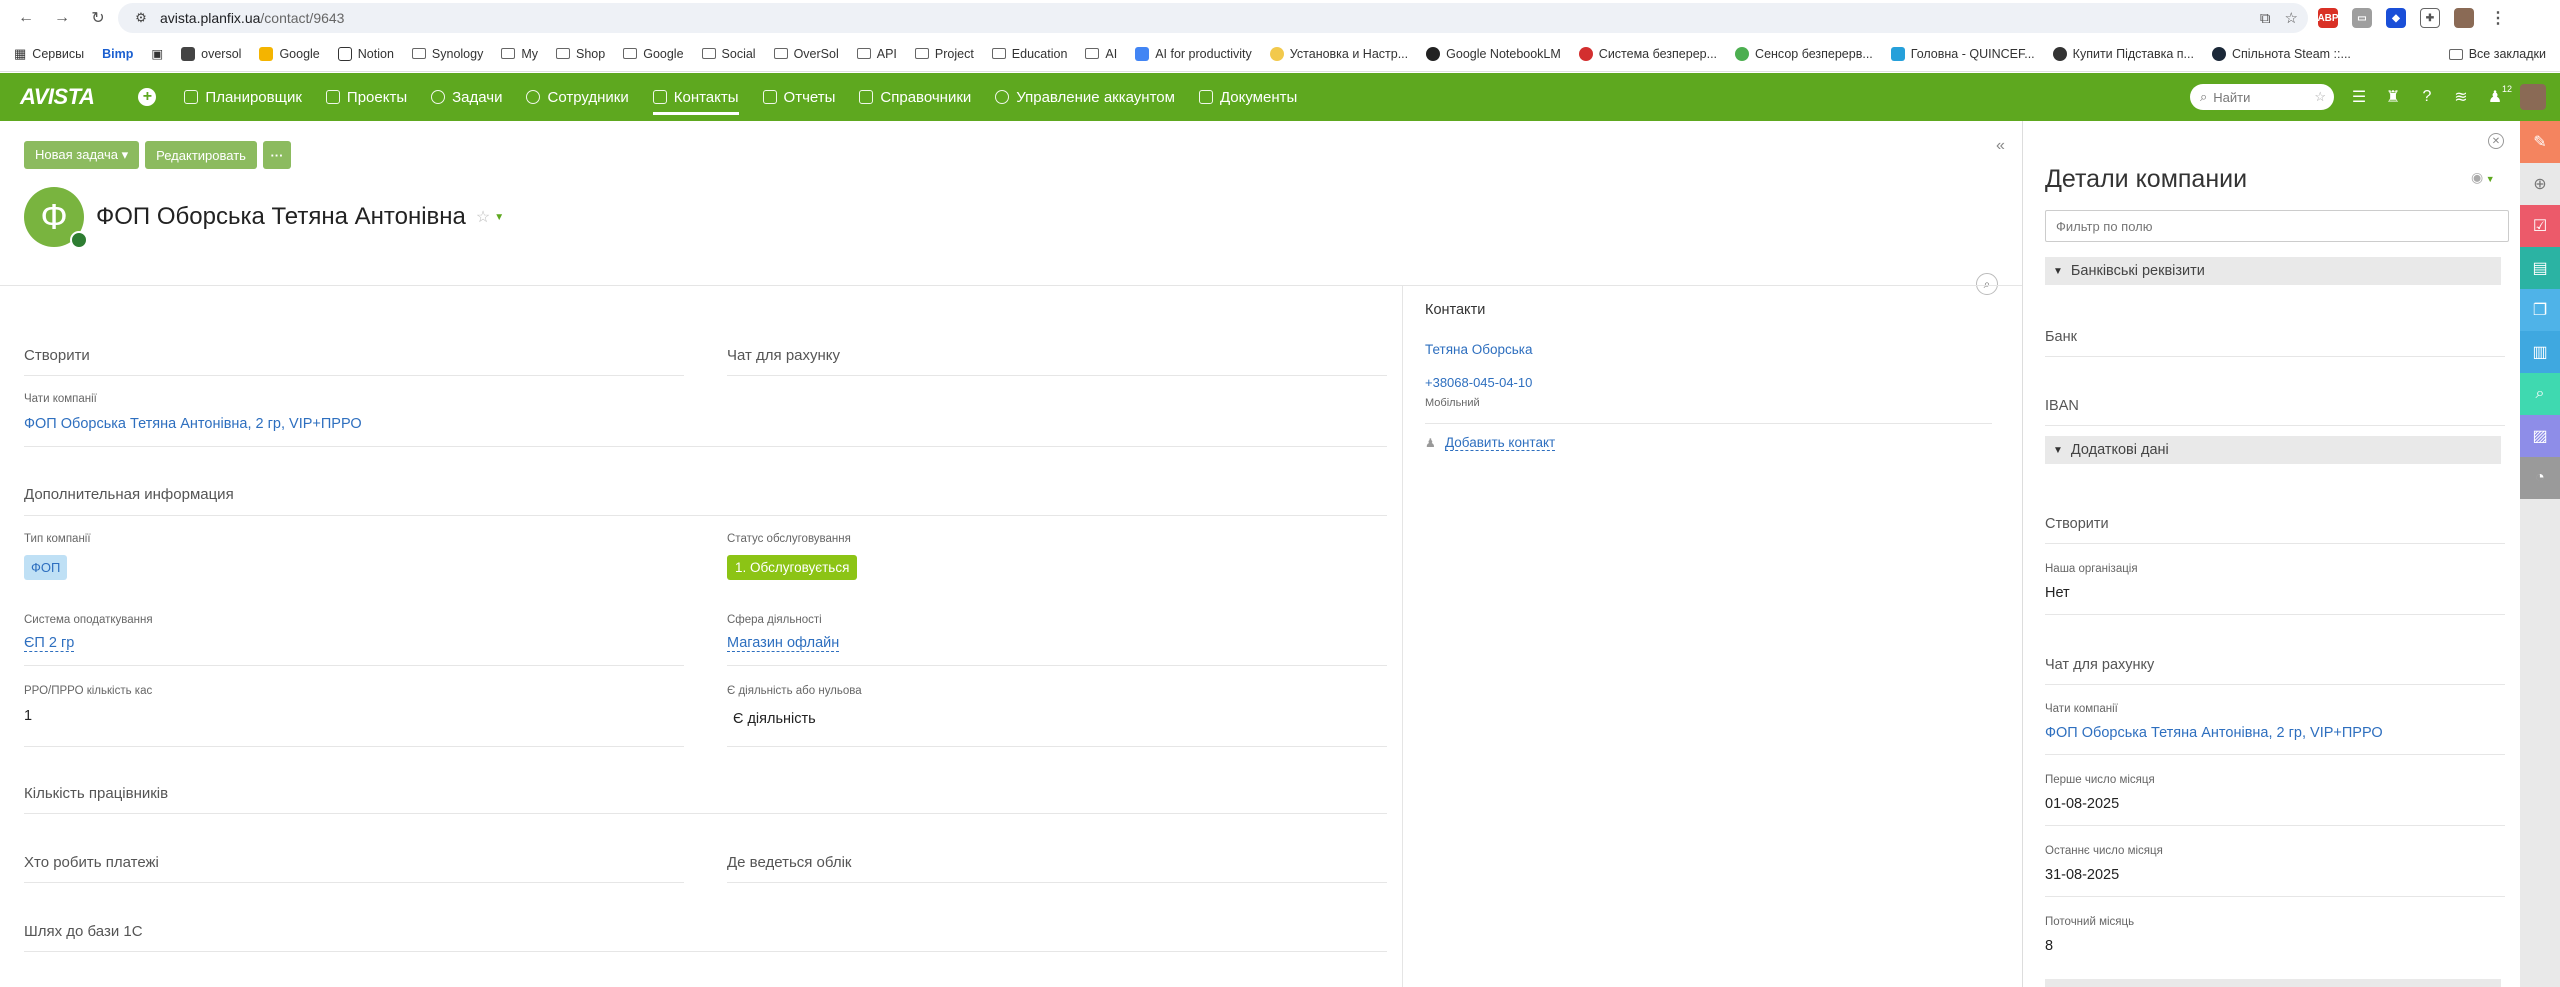 The height and width of the screenshot is (987, 2560). Describe the element at coordinates (2328, 18) in the screenshot. I see `adblock-icon: ABP` at that location.